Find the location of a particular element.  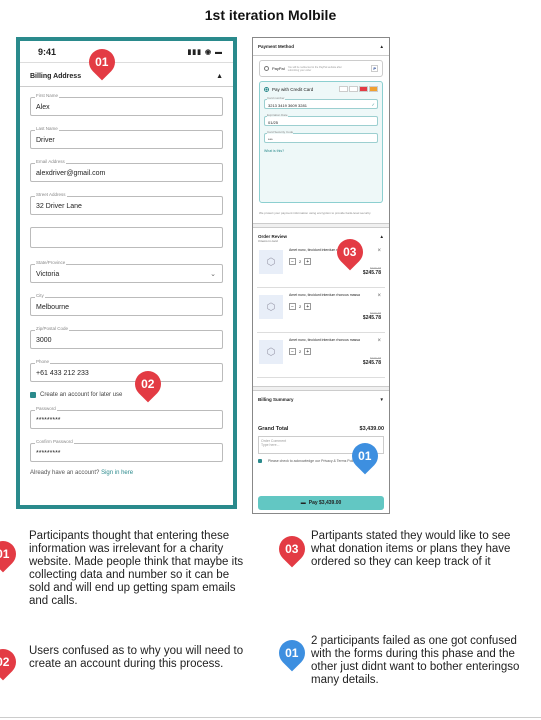

expiry-label: Expiration Date is located at coordinates (277, 115).